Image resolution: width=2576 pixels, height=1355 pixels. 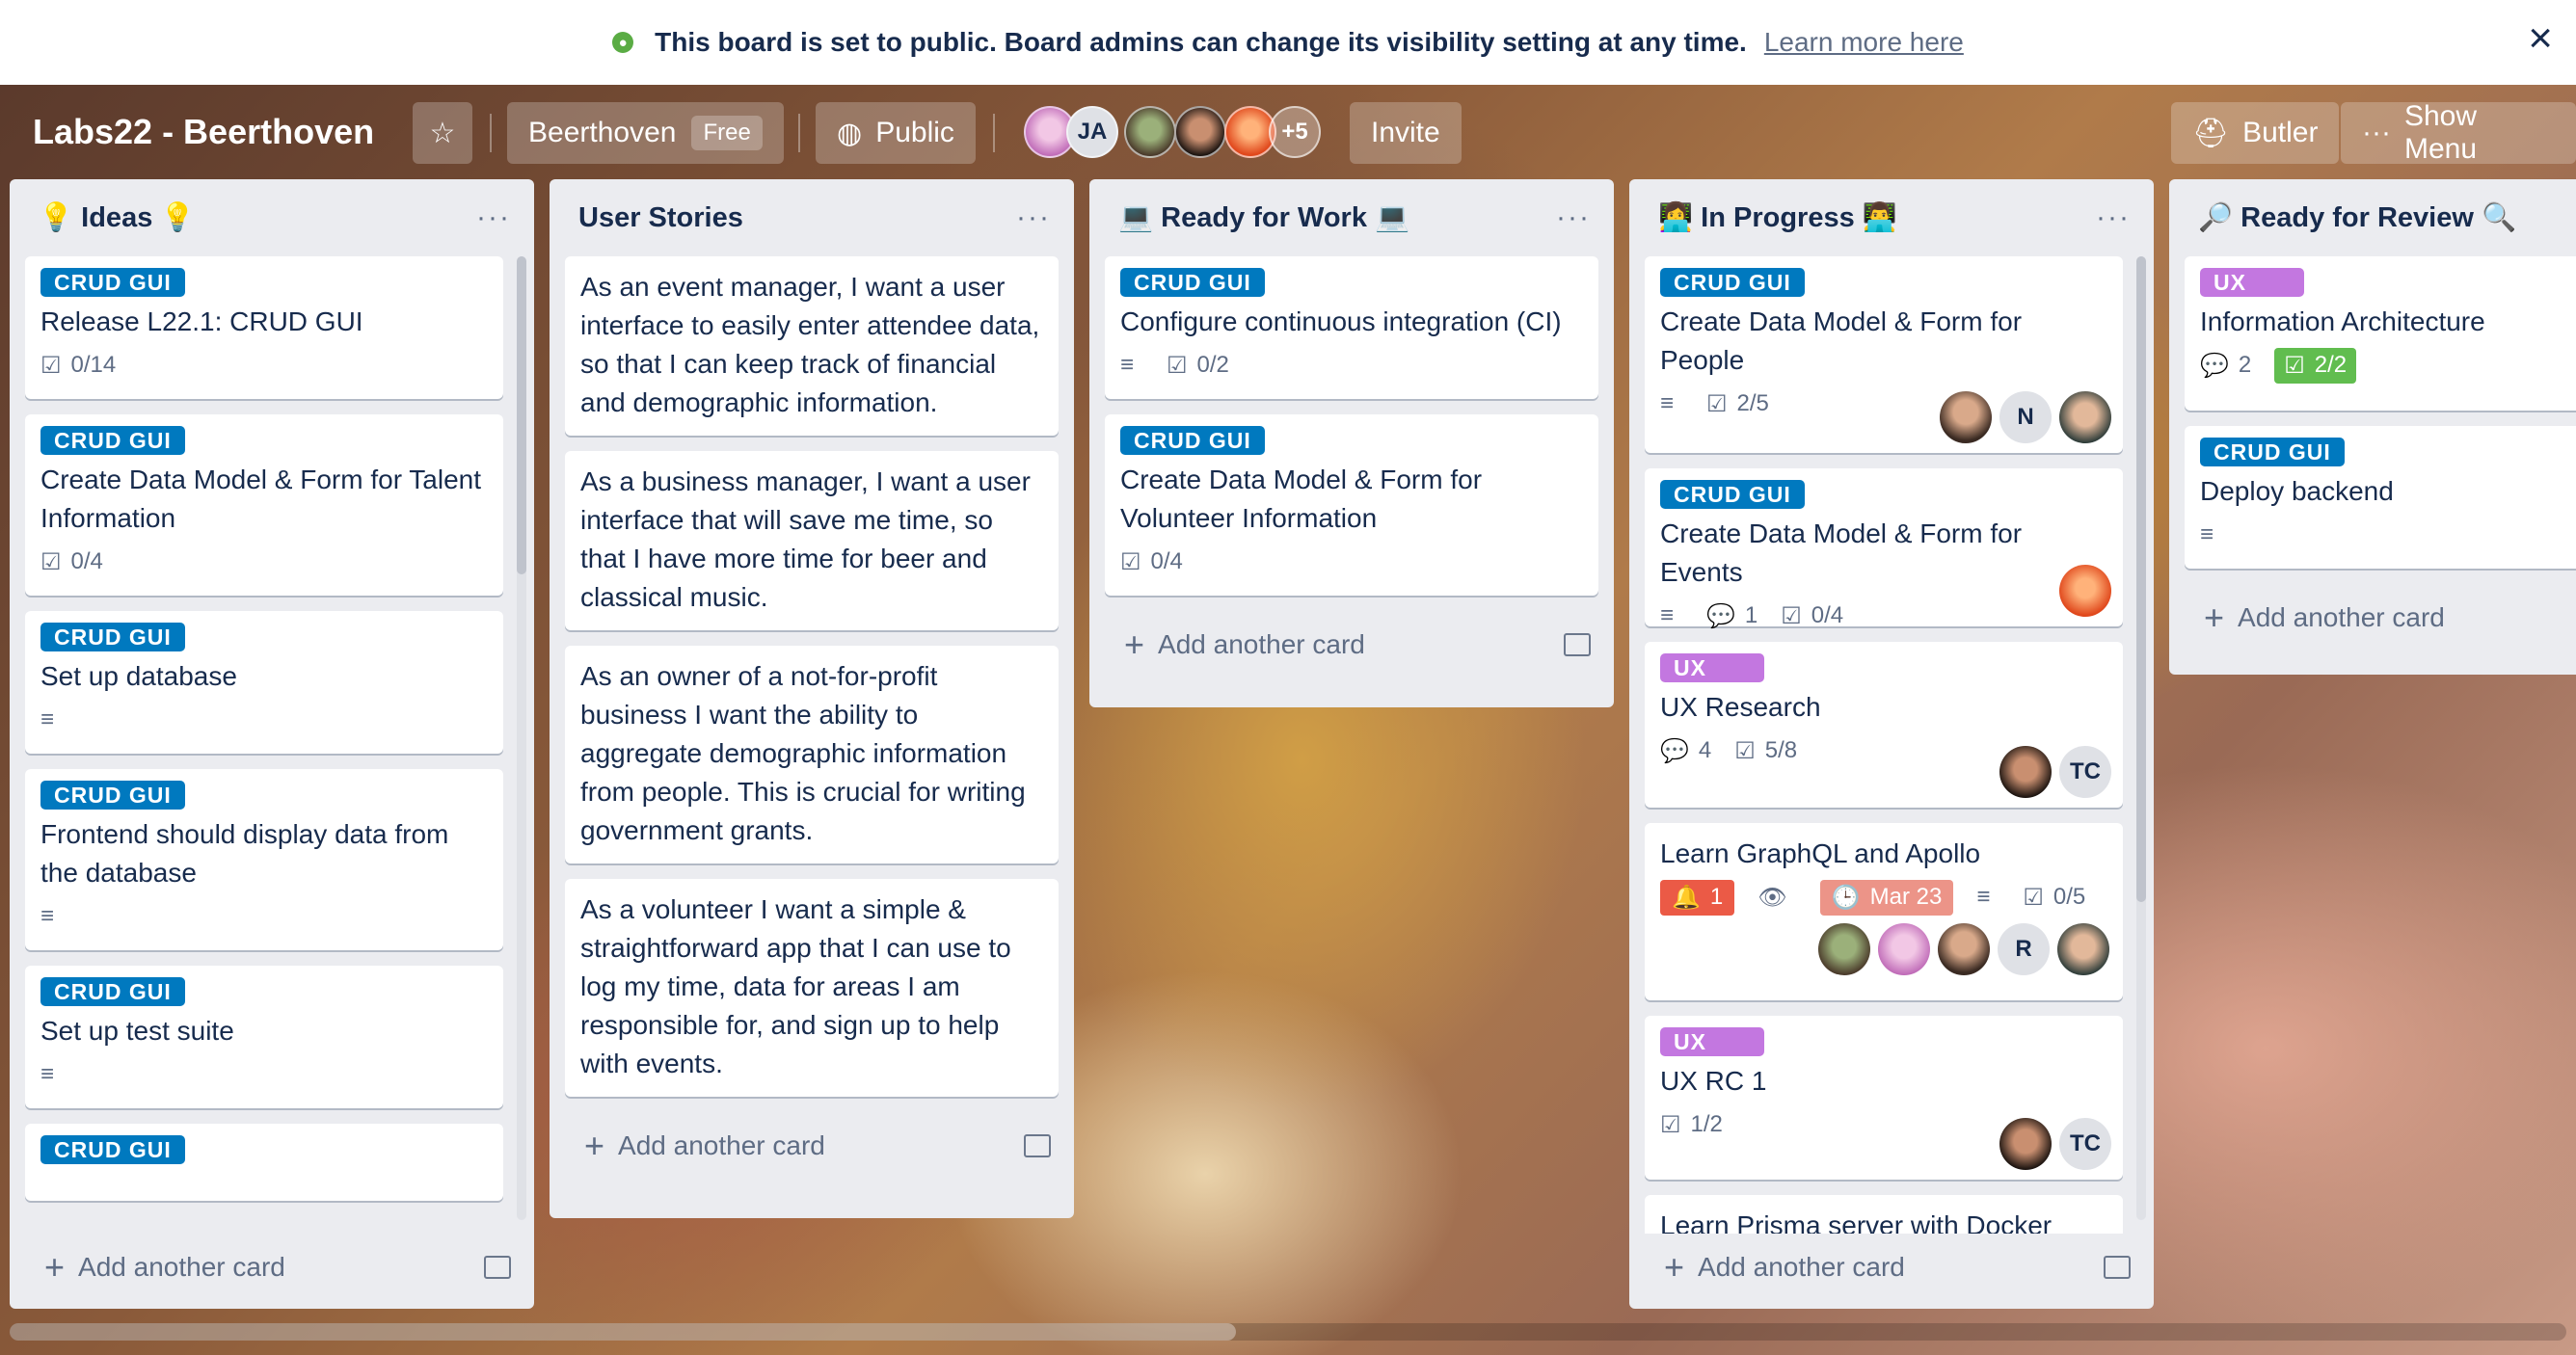 I want to click on list-title: User Stories, so click(x=797, y=218).